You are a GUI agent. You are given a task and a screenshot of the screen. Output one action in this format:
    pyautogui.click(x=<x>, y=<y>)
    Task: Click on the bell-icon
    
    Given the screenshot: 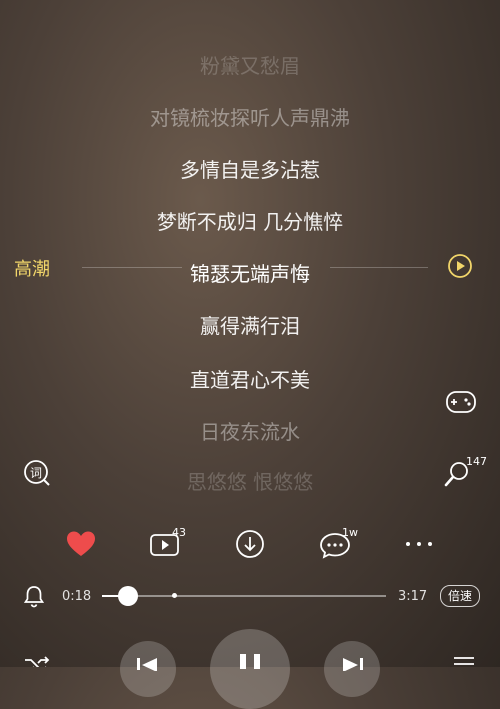 What is the action you would take?
    pyautogui.click(x=34, y=597)
    